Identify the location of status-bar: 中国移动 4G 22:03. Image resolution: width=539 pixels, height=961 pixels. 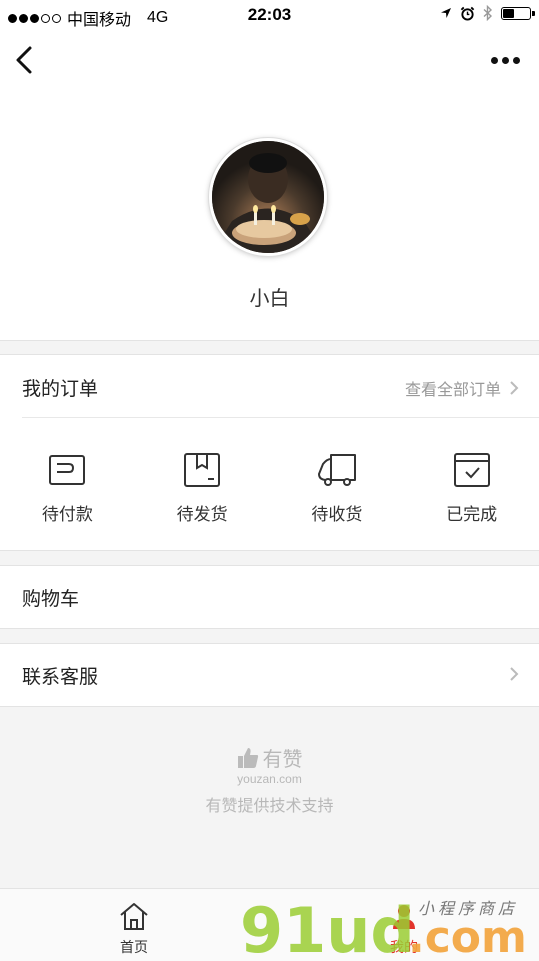
(269, 16).